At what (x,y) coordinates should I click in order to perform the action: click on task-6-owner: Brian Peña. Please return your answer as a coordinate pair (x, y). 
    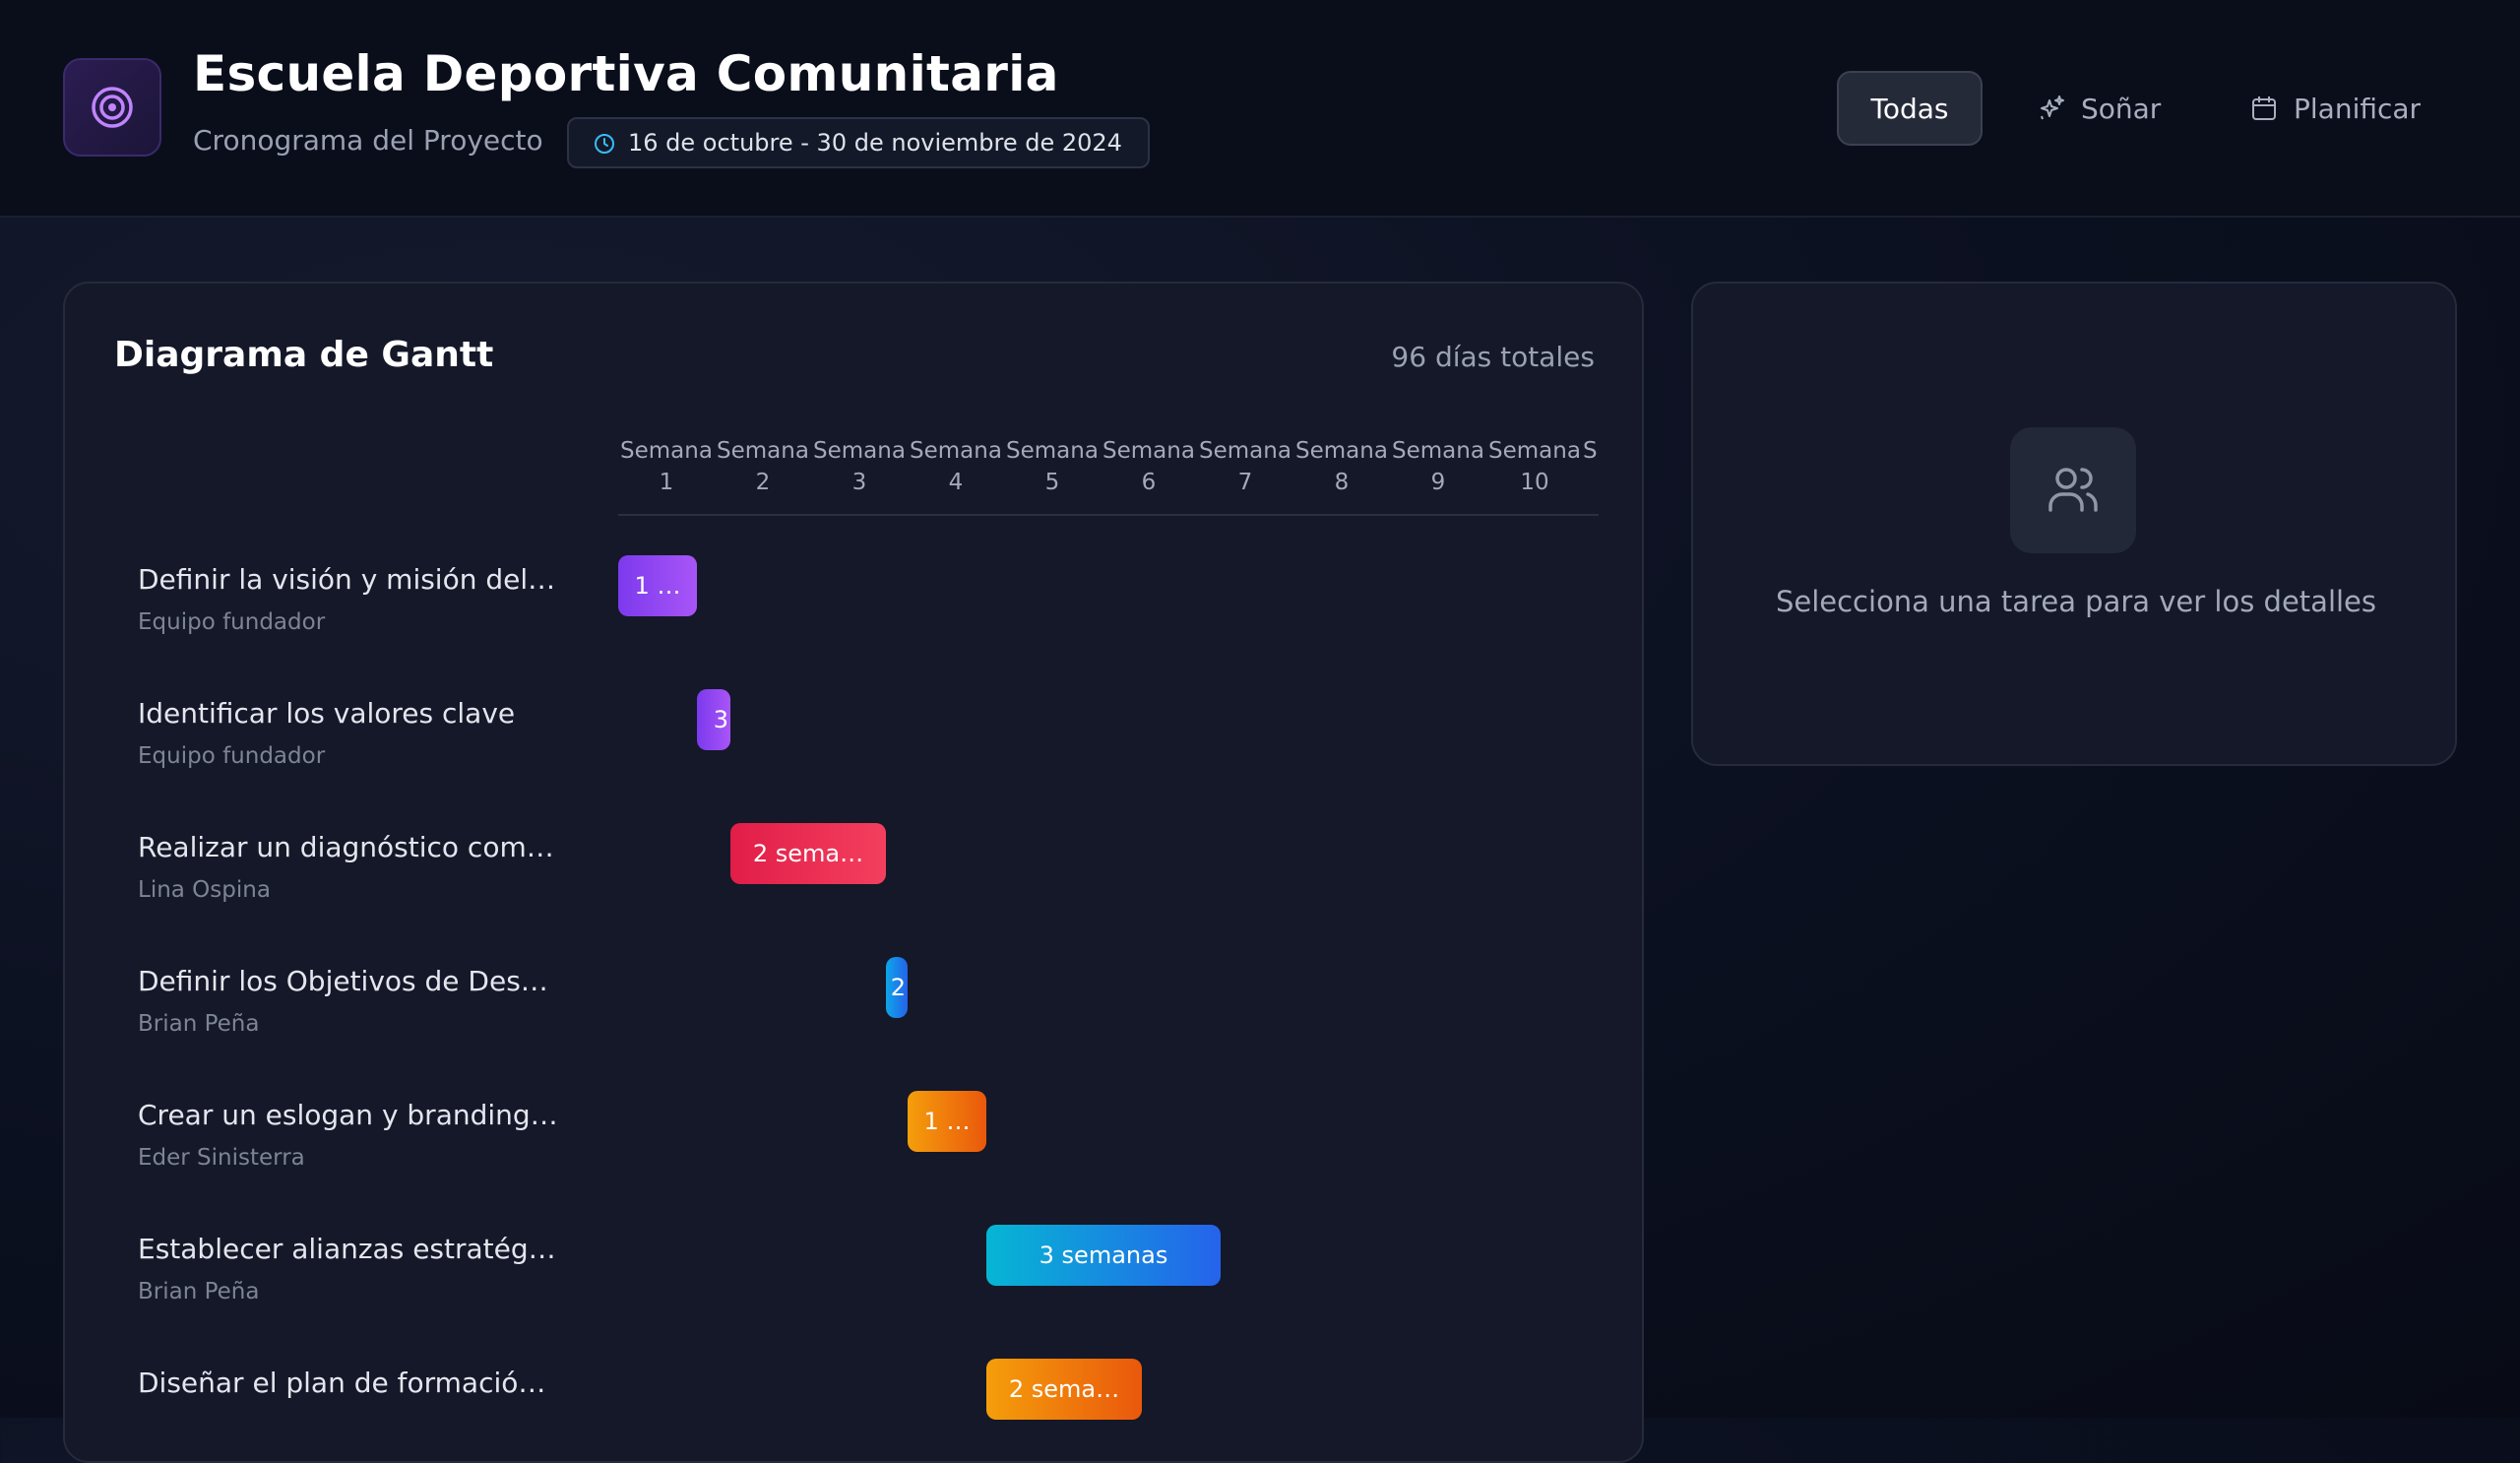
    Looking at the image, I should click on (199, 1291).